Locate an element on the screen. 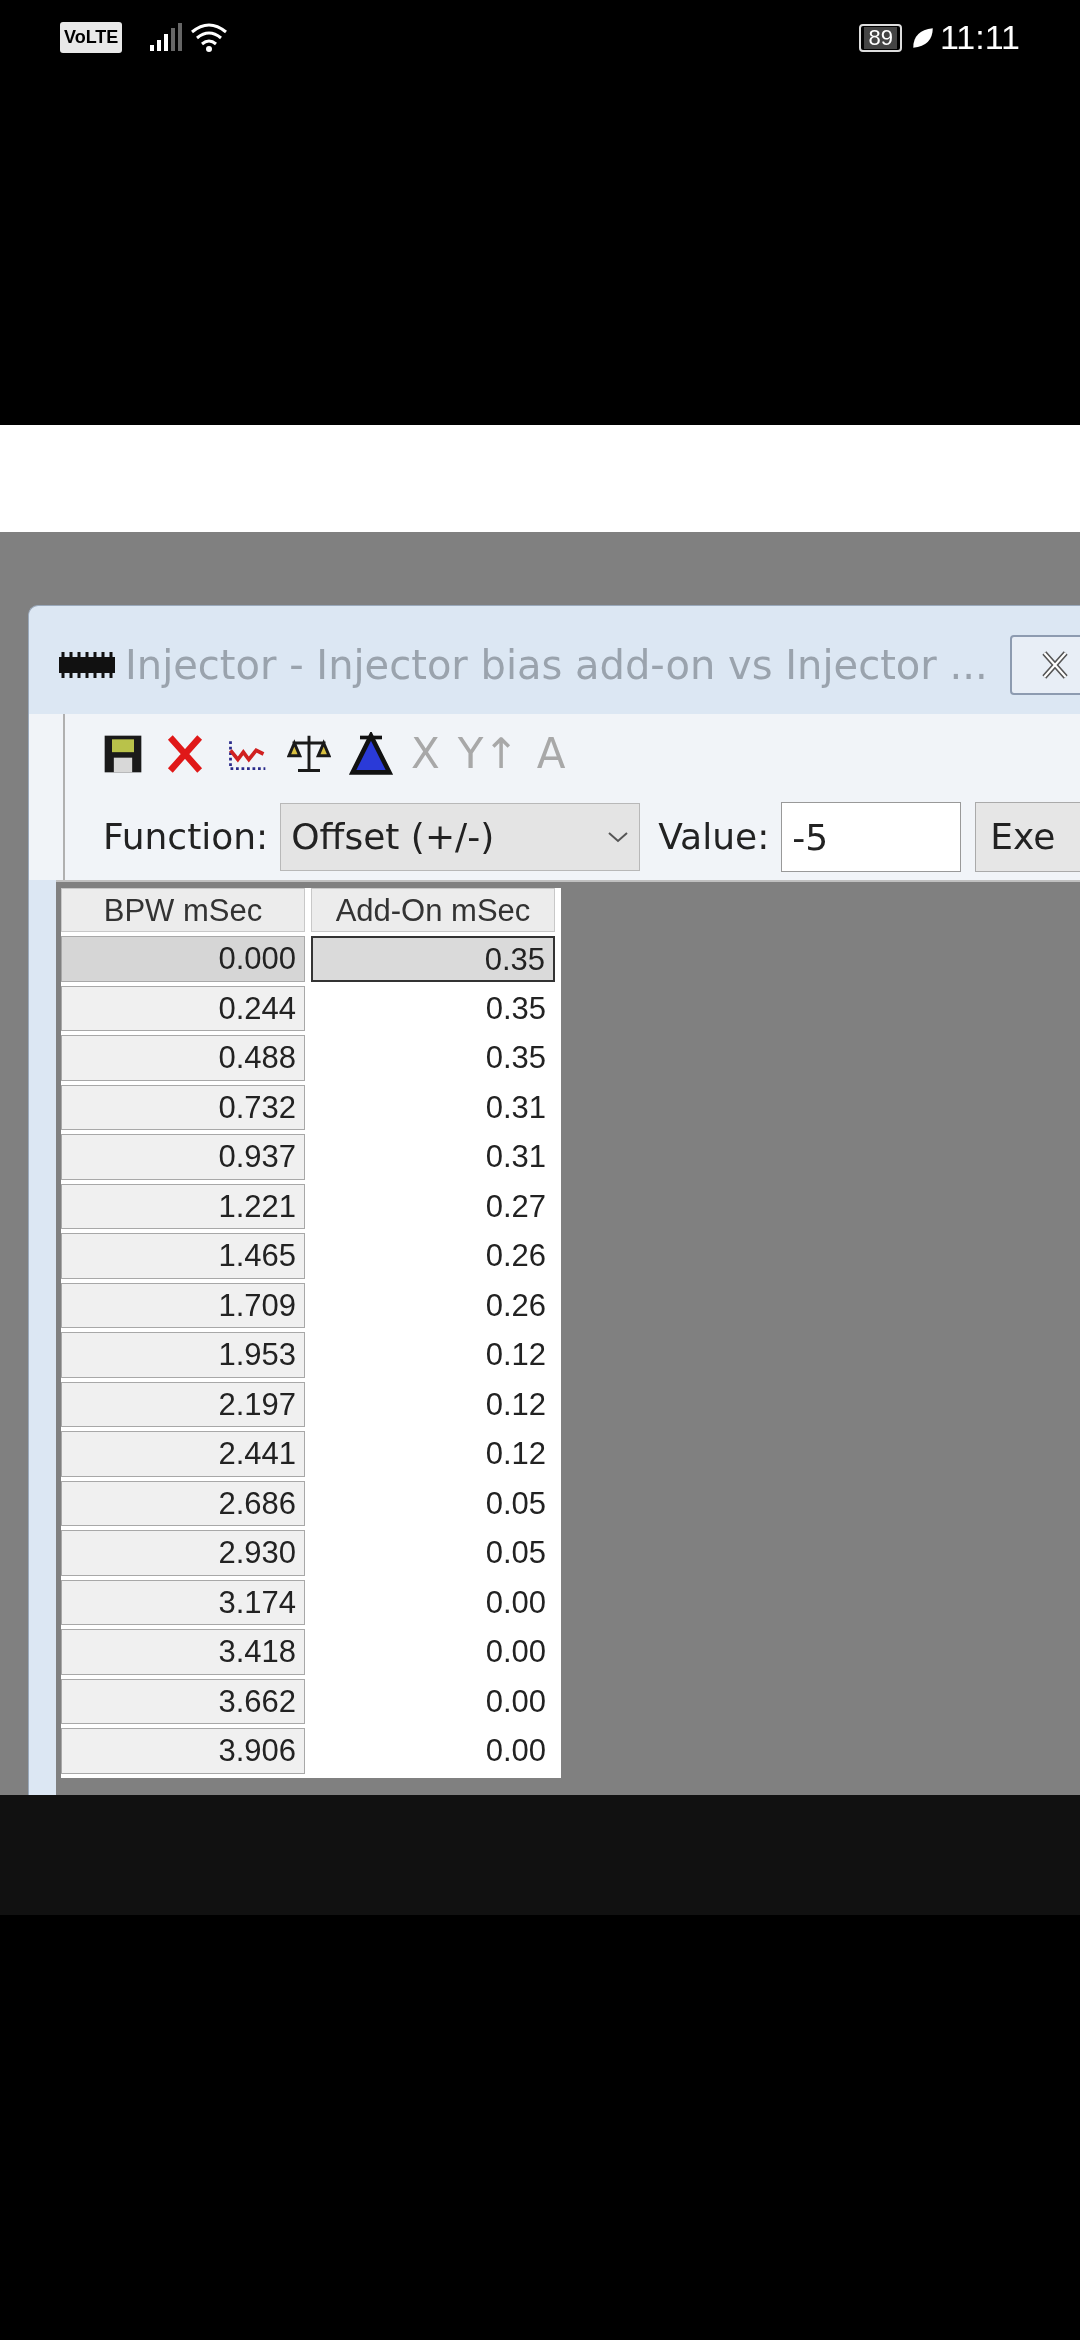 The height and width of the screenshot is (2340, 1080). row-header-cell: 2.930 is located at coordinates (183, 1553).